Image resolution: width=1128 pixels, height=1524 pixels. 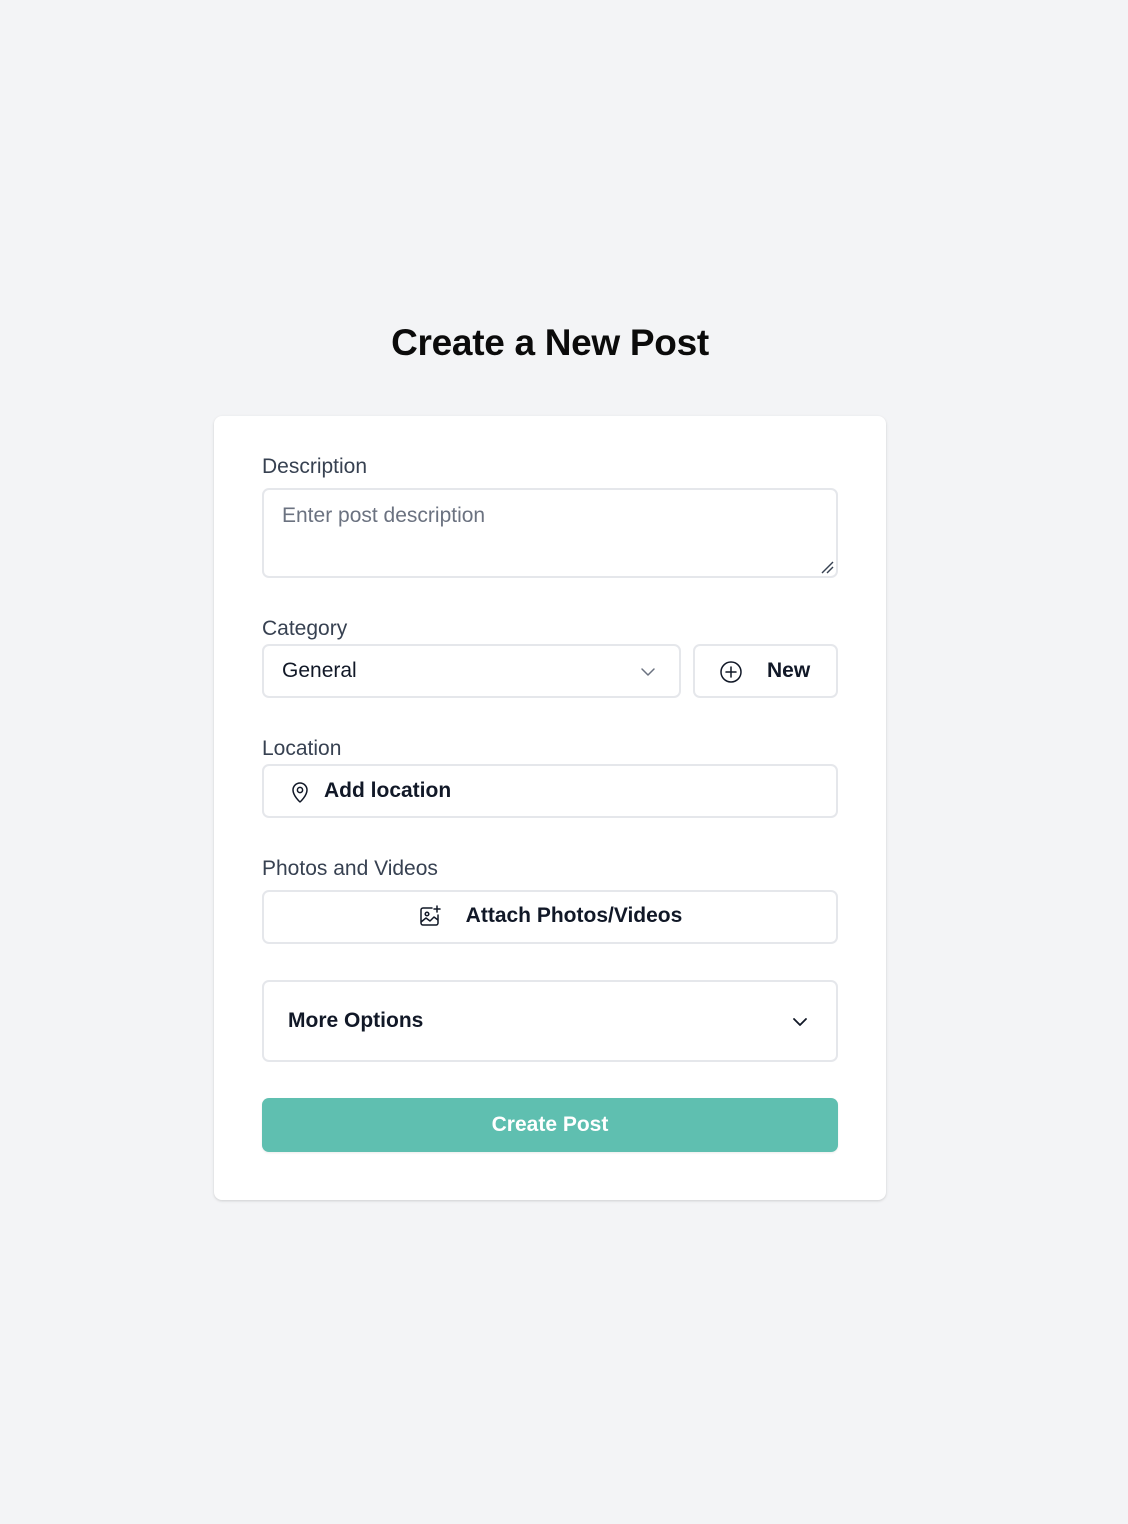 I want to click on create-post-button: Create Post, so click(x=550, y=1125).